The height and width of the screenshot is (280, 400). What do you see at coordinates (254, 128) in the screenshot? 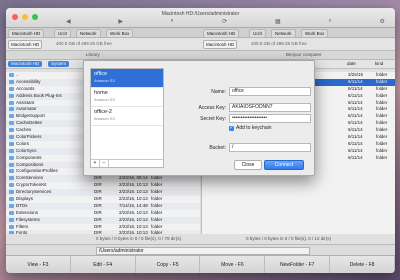
I see `keychain-label: Add to keychain` at bounding box center [254, 128].